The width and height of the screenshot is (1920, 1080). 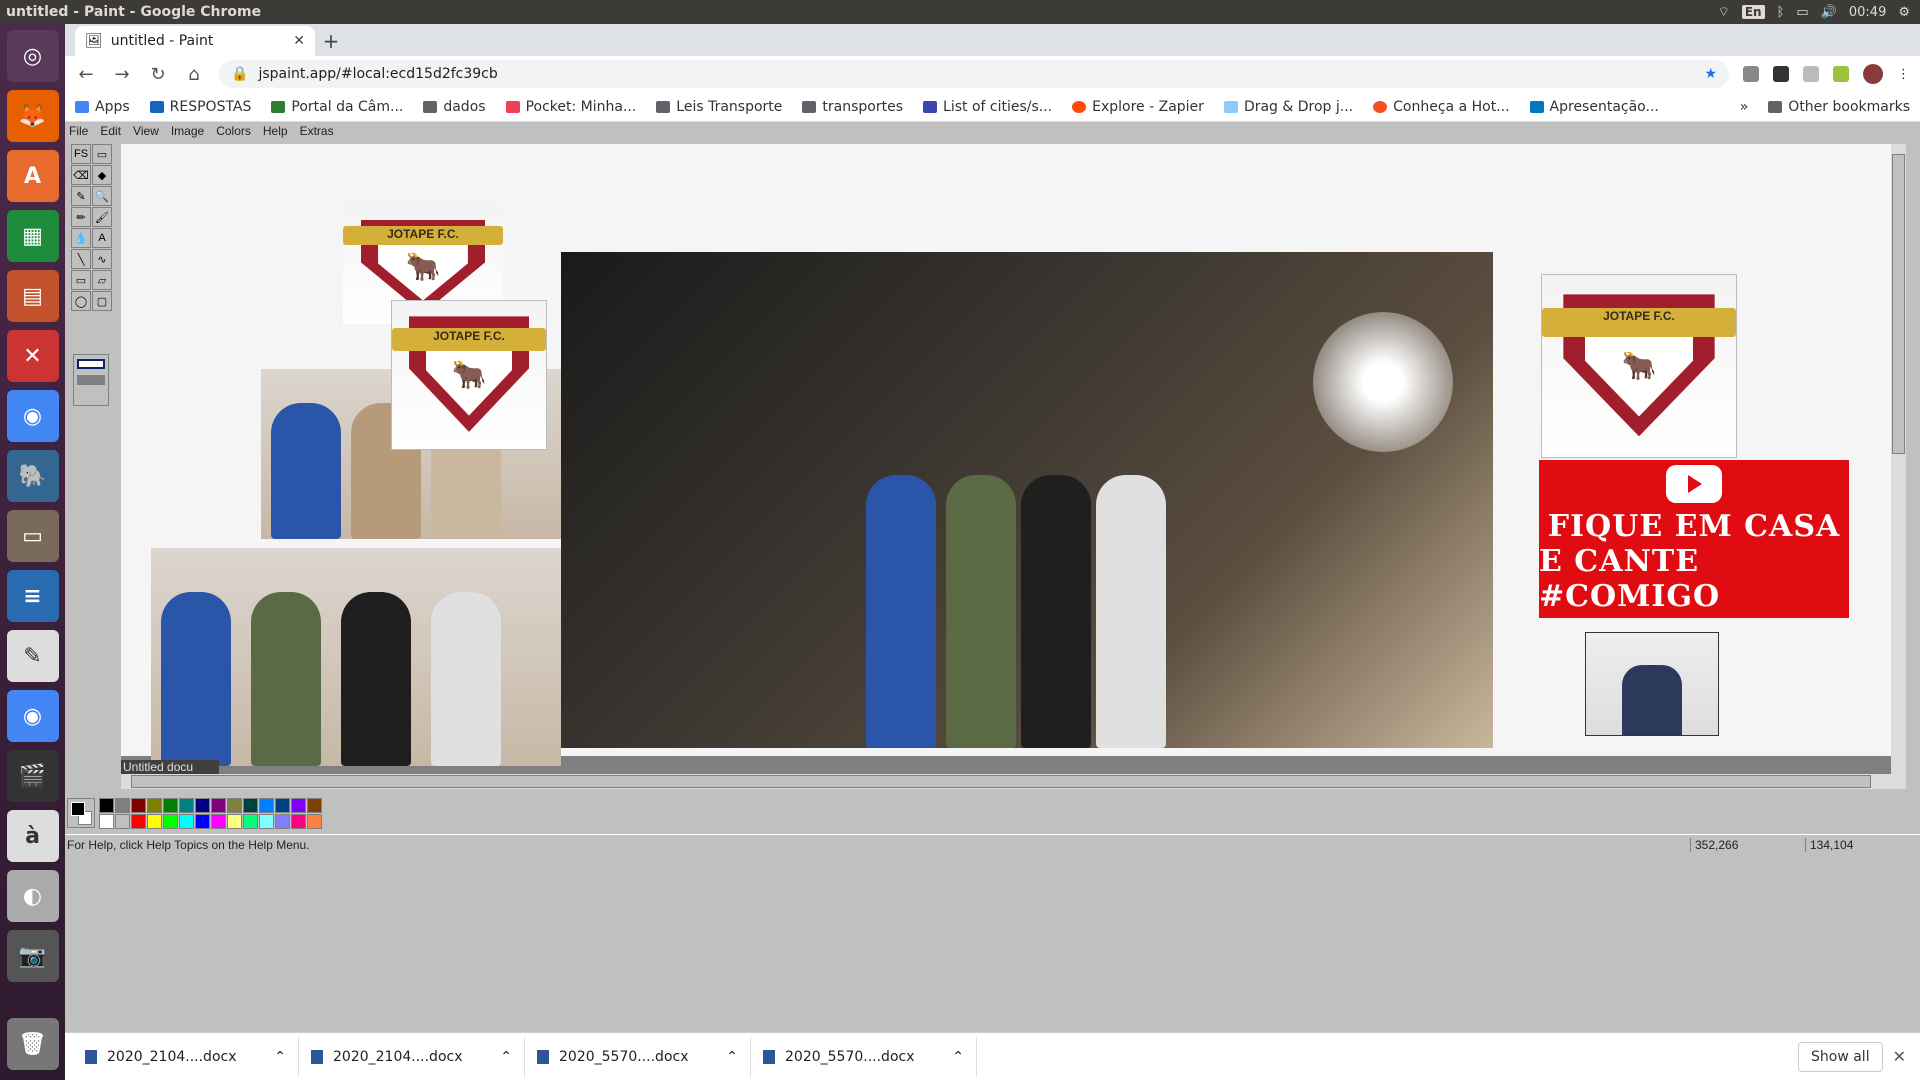 What do you see at coordinates (158, 74) in the screenshot?
I see `reload-icon: ↻` at bounding box center [158, 74].